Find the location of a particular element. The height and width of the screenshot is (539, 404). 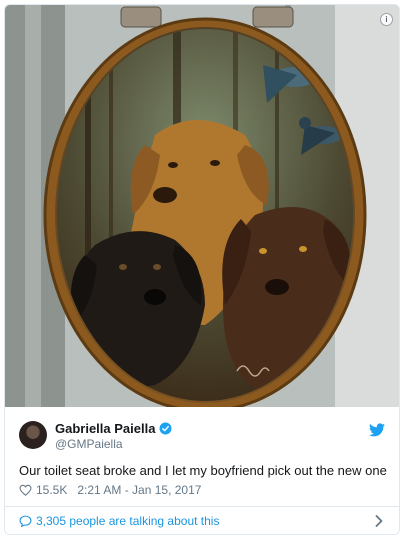

timestamp: 2:21 AM - Jan 15, 2017 is located at coordinates (139, 490).